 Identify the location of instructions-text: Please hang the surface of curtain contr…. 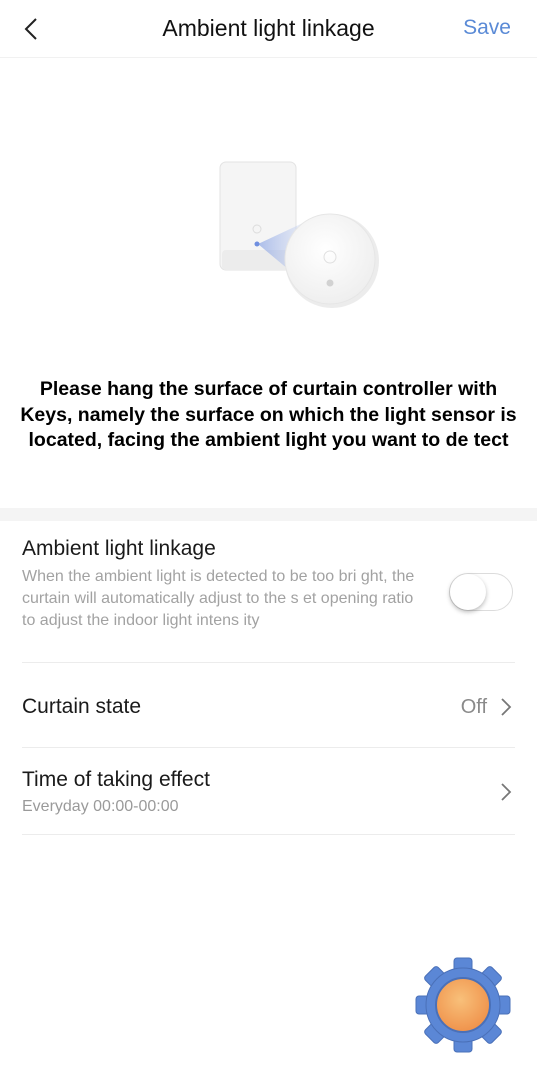
(268, 414).